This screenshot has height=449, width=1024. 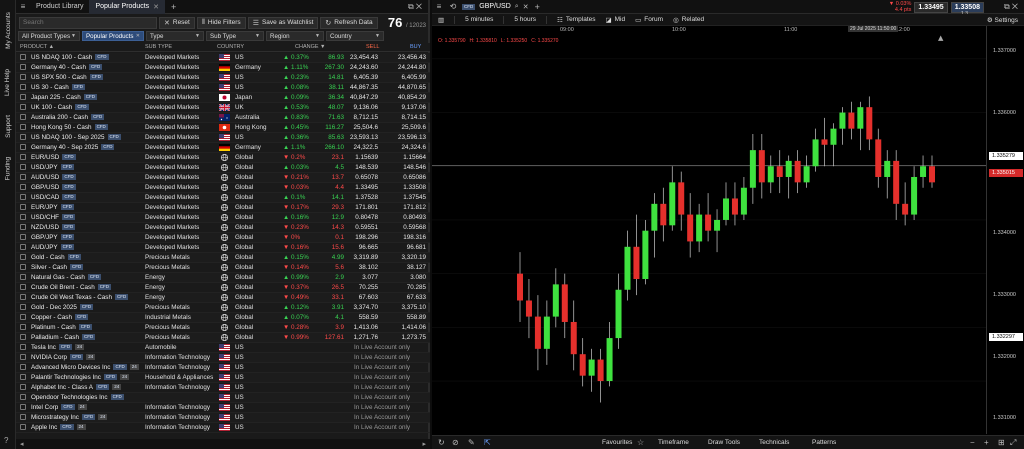 What do you see at coordinates (404, 277) in the screenshot?
I see `buy-price: 3.080` at bounding box center [404, 277].